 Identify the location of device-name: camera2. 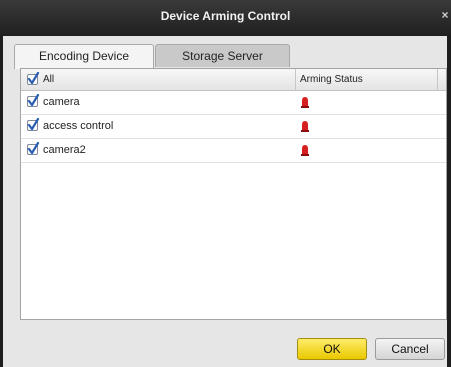
(64, 150).